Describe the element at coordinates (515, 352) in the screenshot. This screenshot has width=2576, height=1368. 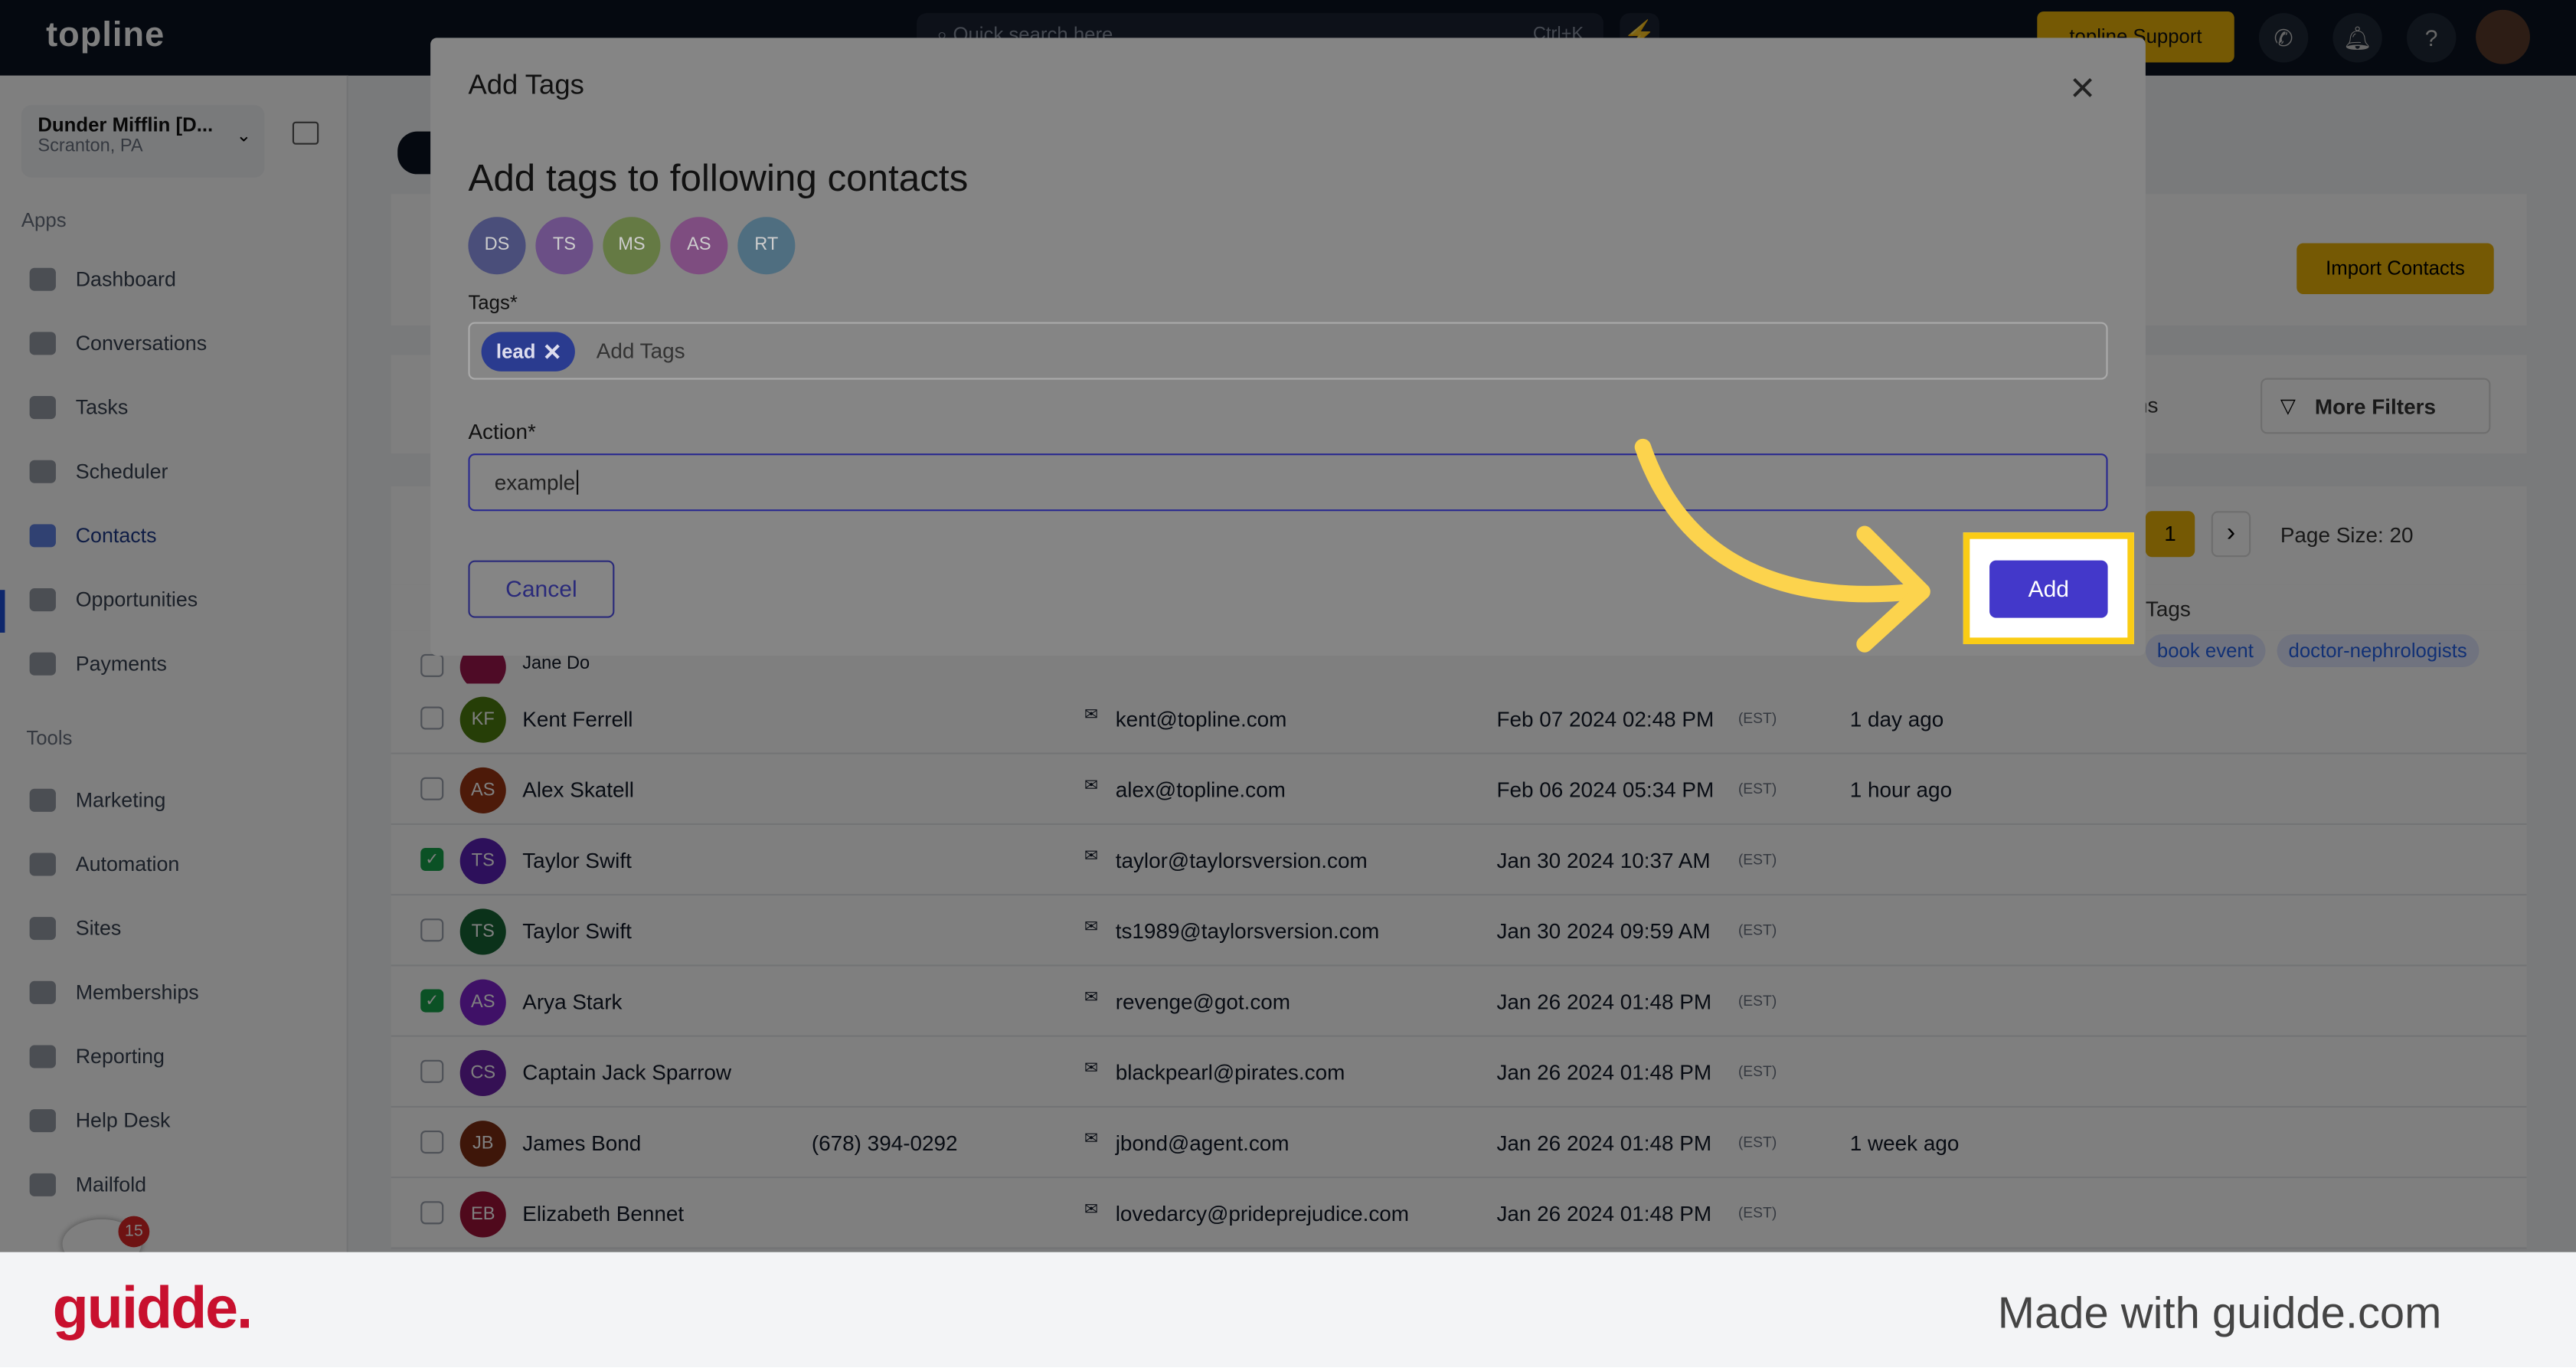
I see `tag-chip-label: lead` at that location.